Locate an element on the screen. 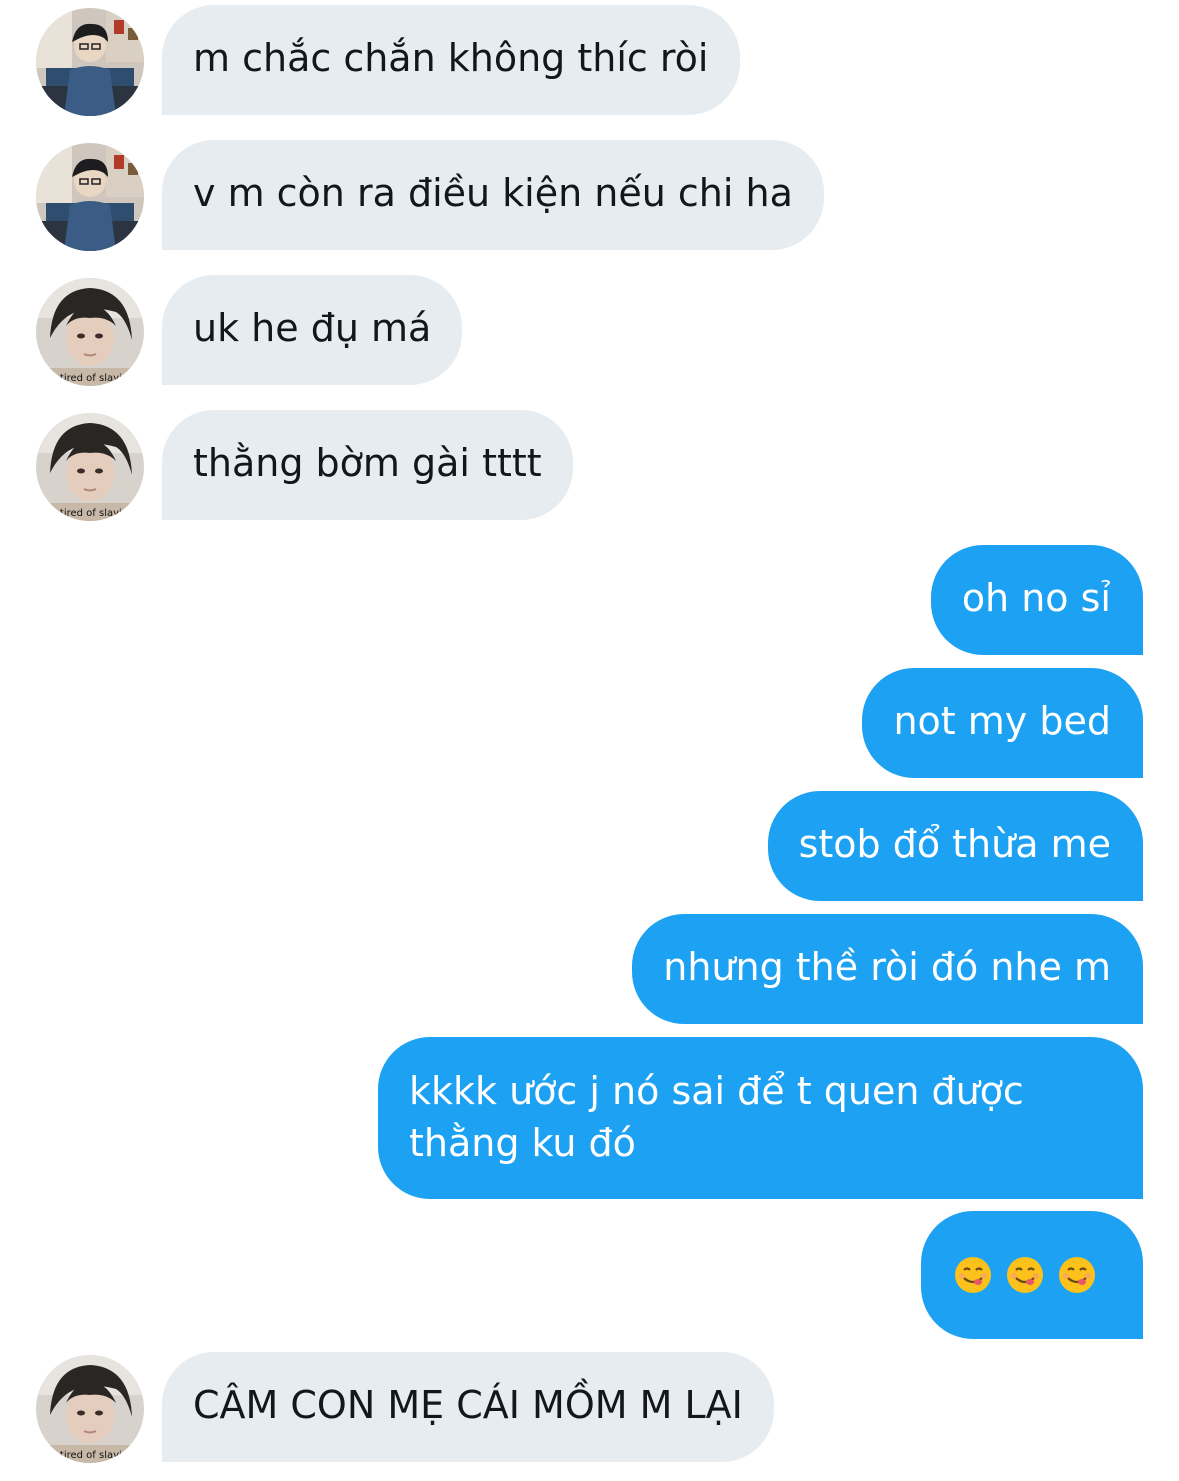 This screenshot has height=1481, width=1179. message-text: oh no sỉ is located at coordinates (1036, 598).